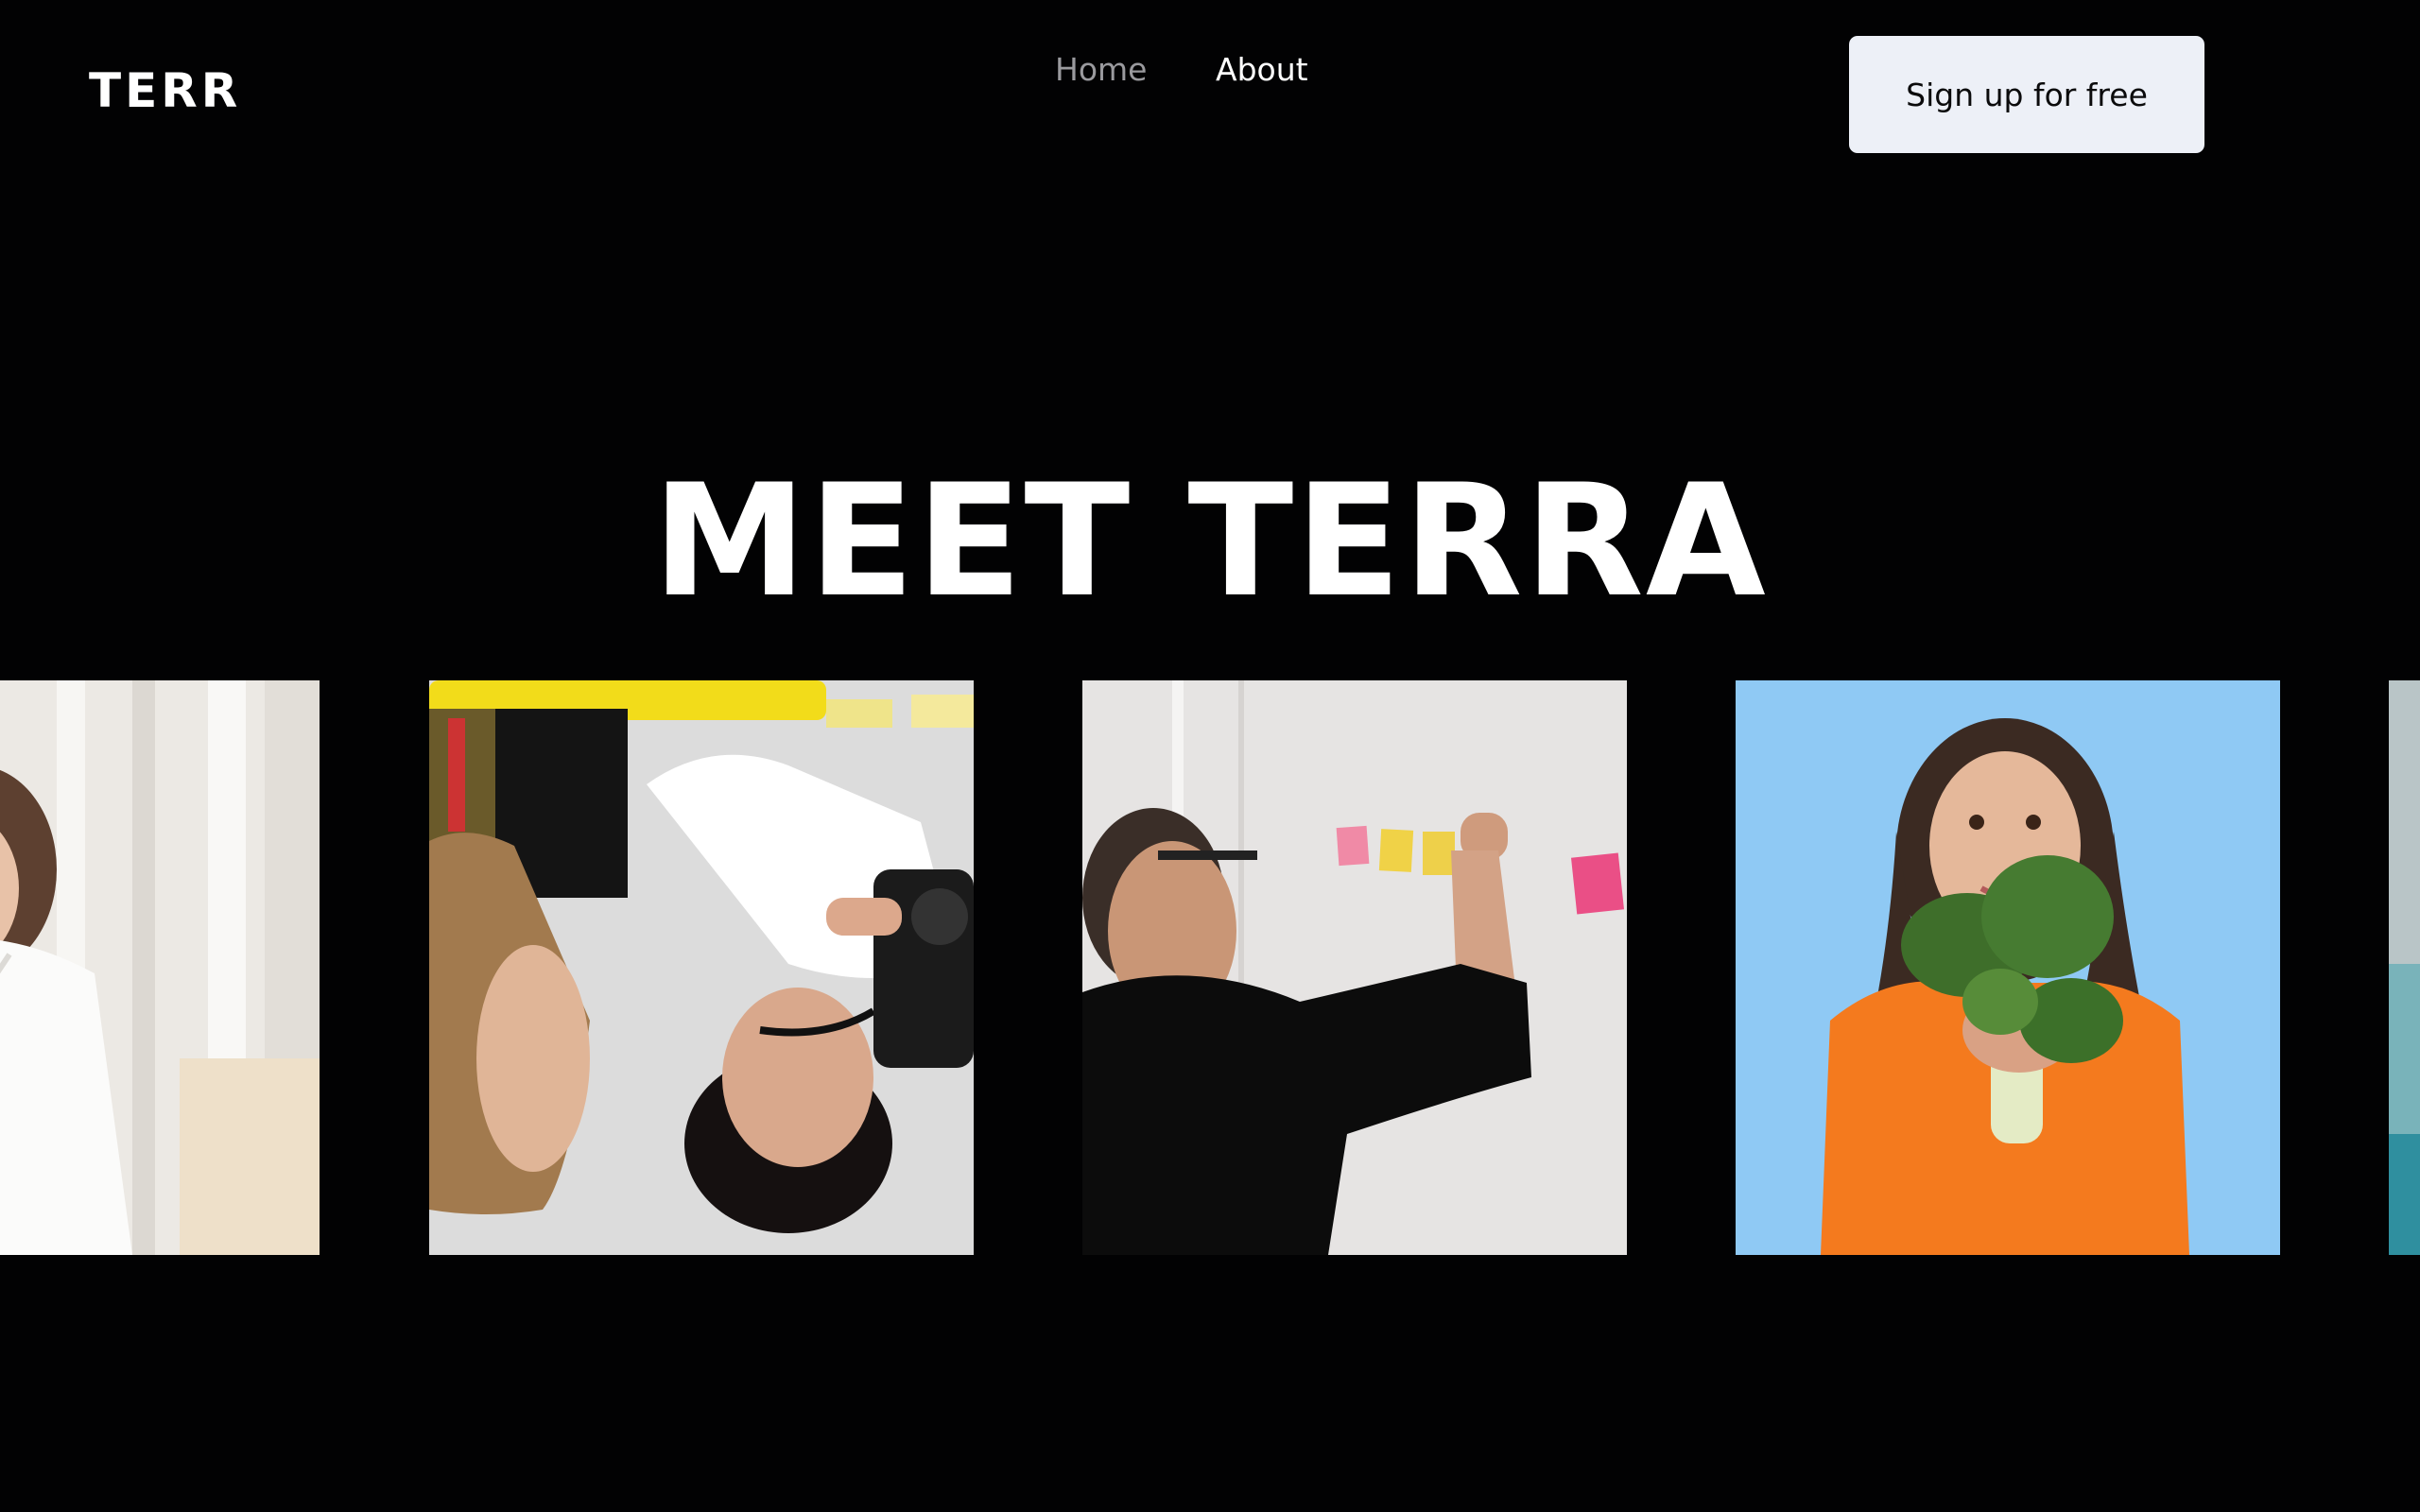 Image resolution: width=2420 pixels, height=1512 pixels. Describe the element at coordinates (1262, 70) in the screenshot. I see `nav-link-about: About` at that location.